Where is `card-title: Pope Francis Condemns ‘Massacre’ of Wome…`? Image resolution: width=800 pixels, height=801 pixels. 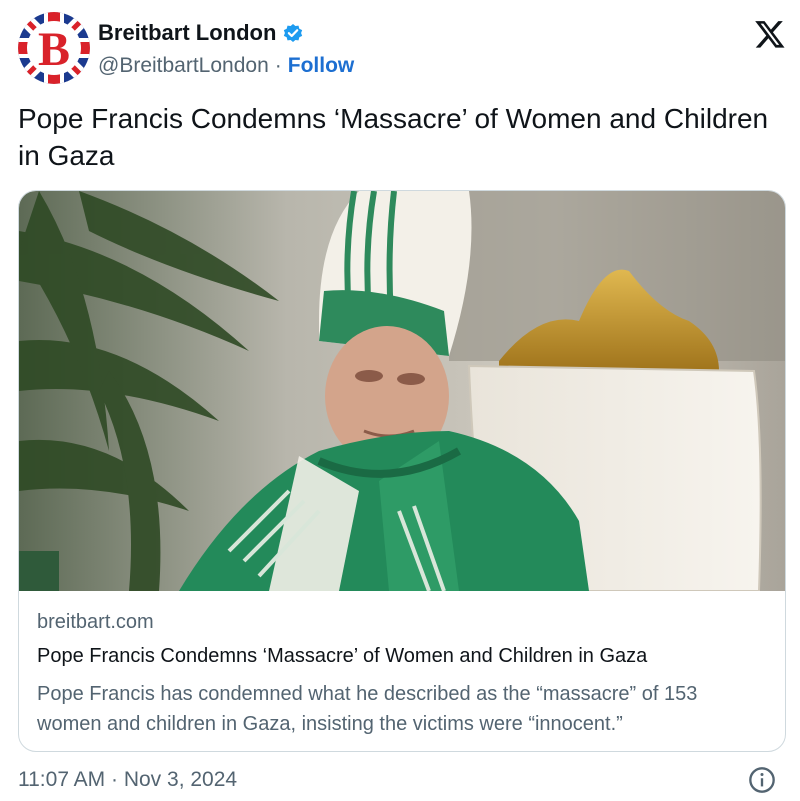
card-title: Pope Francis Condemns ‘Massacre’ of Wome… is located at coordinates (402, 660).